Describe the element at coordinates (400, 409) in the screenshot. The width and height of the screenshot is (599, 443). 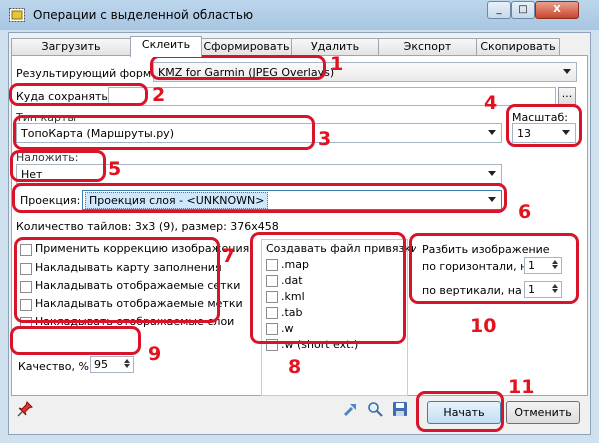
I see `save-disk-icon` at that location.